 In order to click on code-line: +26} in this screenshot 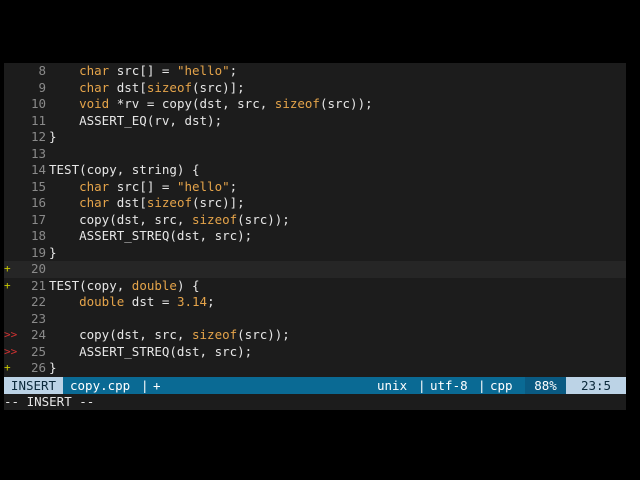, I will do `click(315, 368)`.